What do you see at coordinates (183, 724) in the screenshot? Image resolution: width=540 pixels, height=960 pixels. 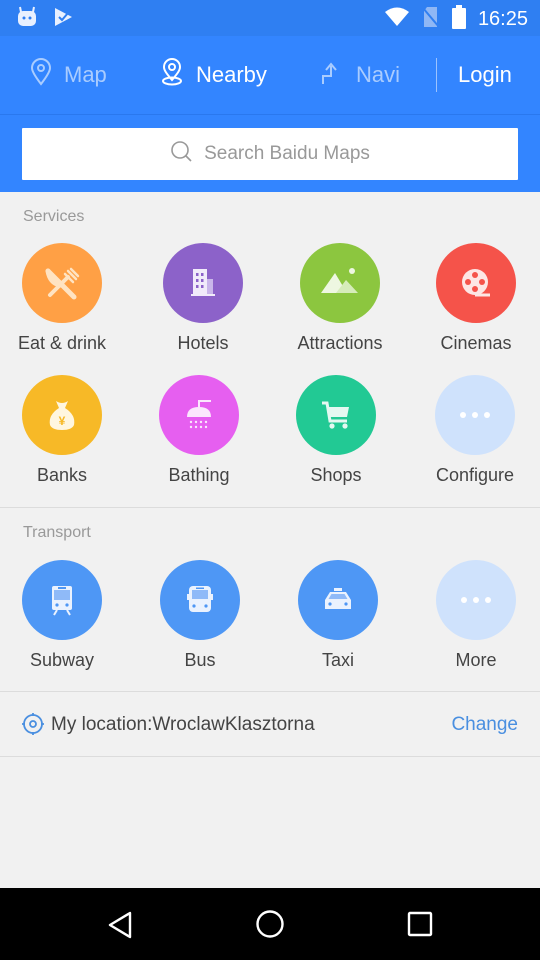 I see `my-location-text: My location:WroclawKlasztorna` at bounding box center [183, 724].